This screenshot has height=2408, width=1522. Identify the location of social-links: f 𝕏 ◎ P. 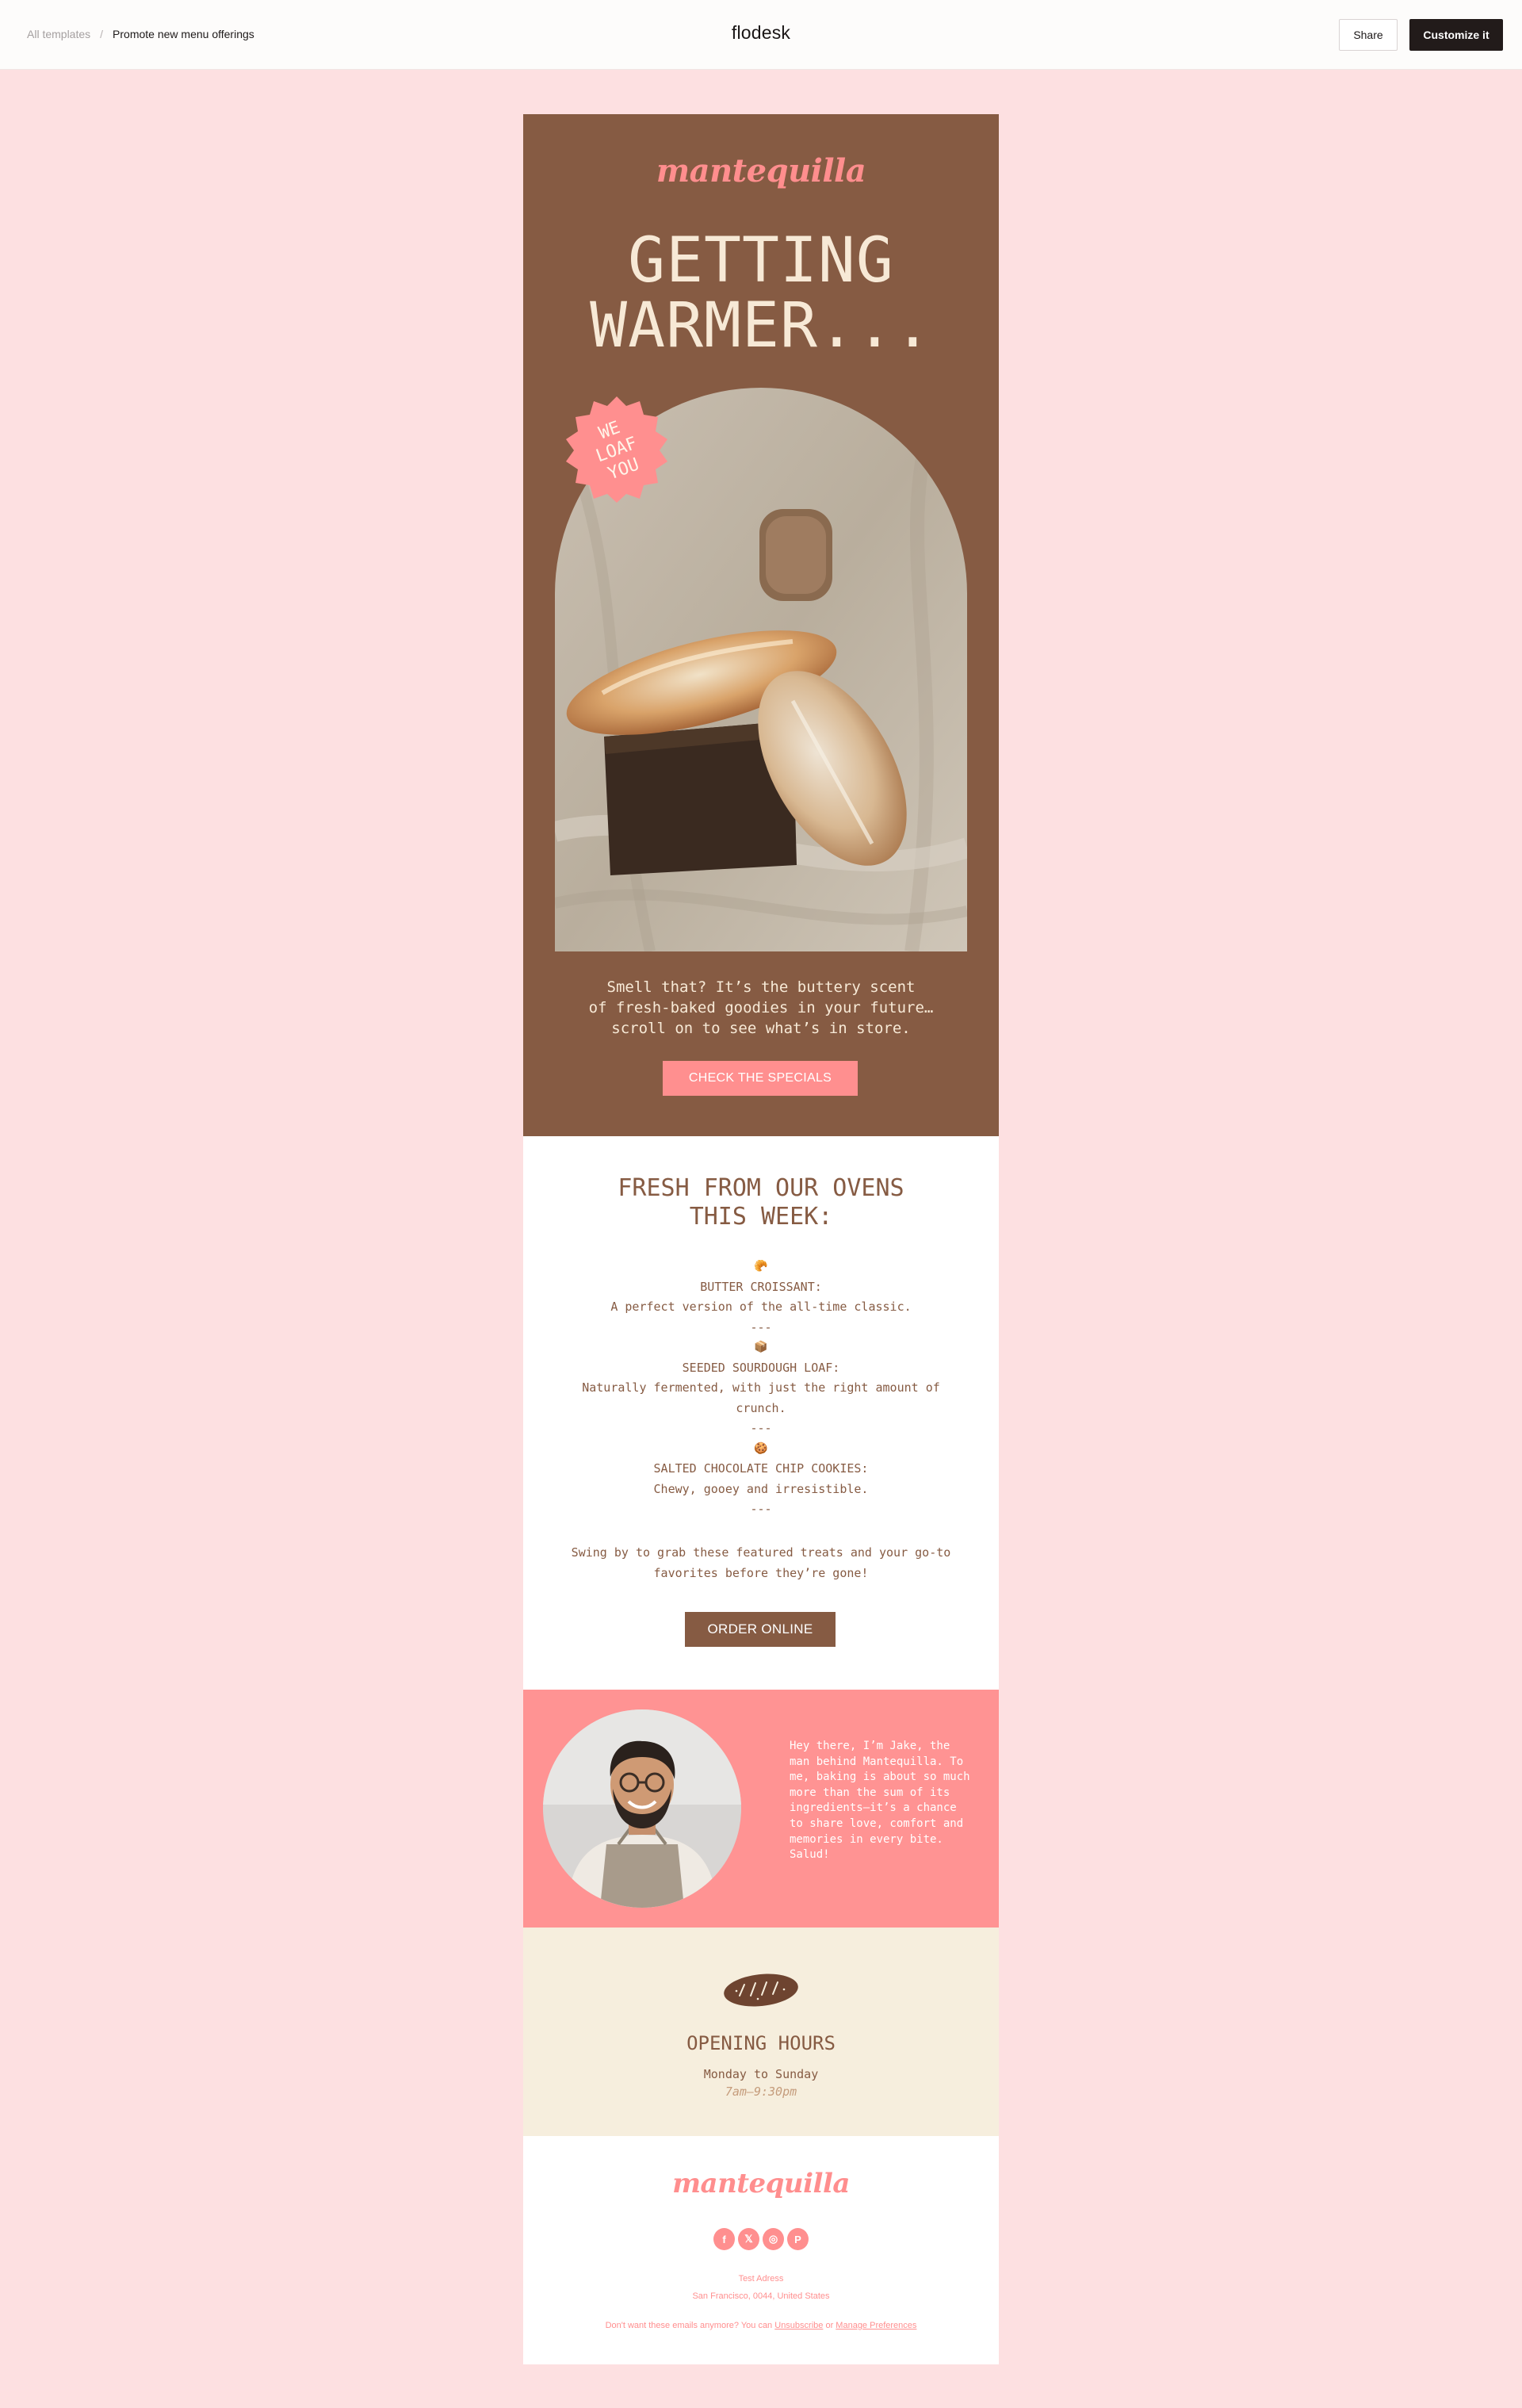
(761, 2239).